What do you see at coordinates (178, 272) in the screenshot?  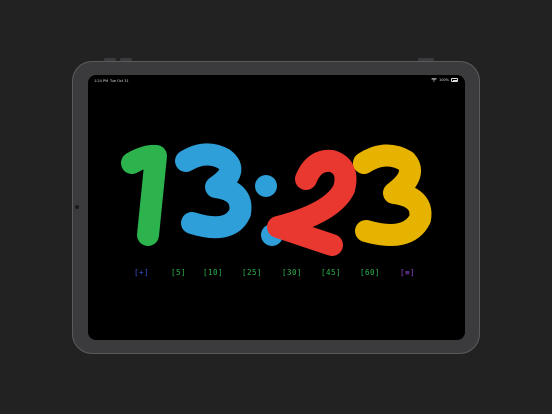 I see `timer-5-button: [5]` at bounding box center [178, 272].